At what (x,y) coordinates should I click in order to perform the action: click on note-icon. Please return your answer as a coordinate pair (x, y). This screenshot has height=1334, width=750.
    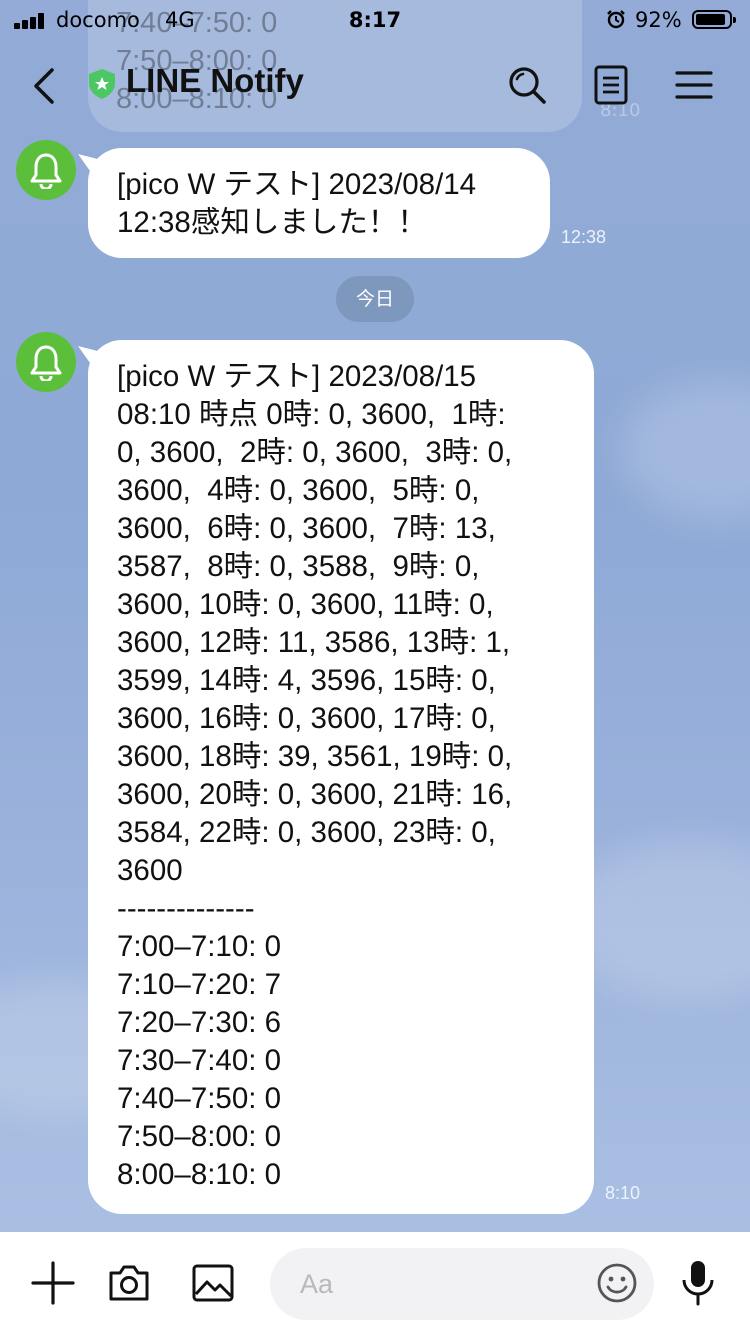
    Looking at the image, I should click on (611, 85).